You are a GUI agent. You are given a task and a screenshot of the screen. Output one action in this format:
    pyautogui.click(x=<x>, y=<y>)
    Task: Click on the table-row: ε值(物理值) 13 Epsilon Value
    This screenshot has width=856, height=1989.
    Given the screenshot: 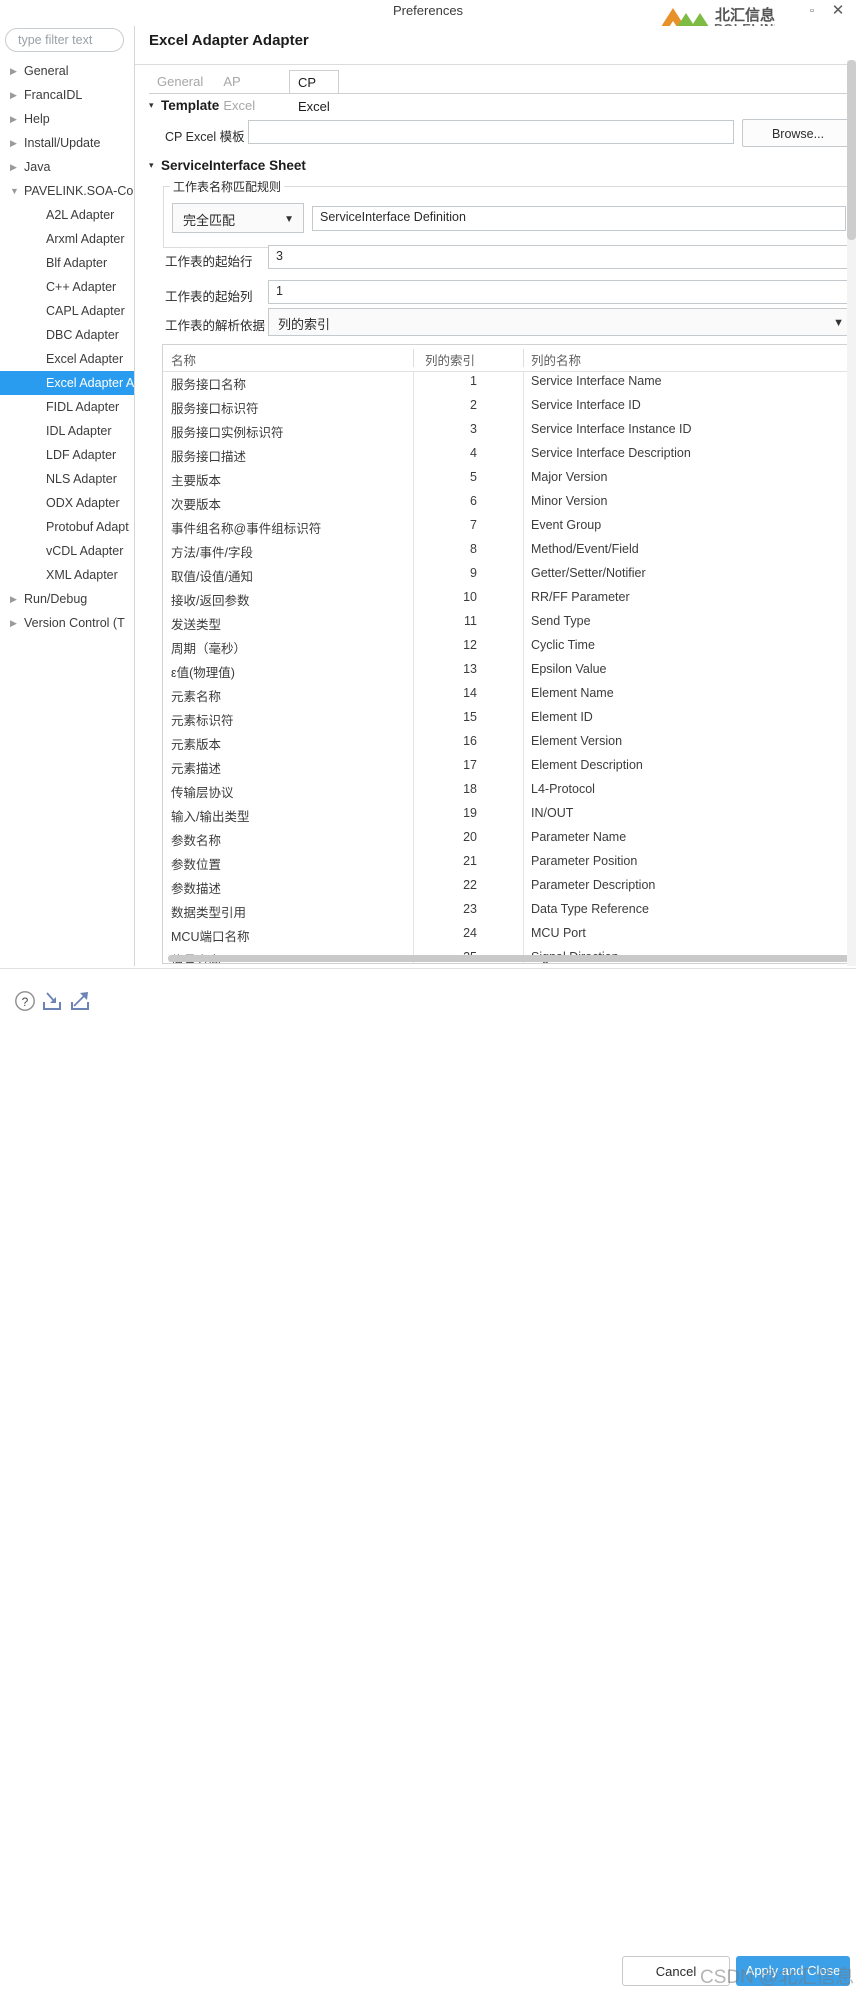 What is the action you would take?
    pyautogui.click(x=509, y=671)
    